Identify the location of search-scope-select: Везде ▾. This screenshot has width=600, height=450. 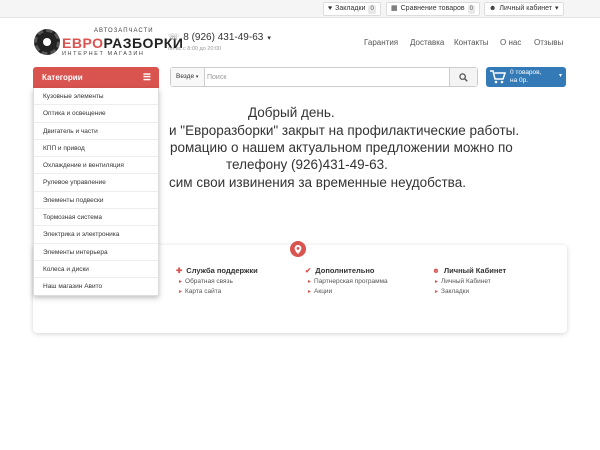
(188, 77).